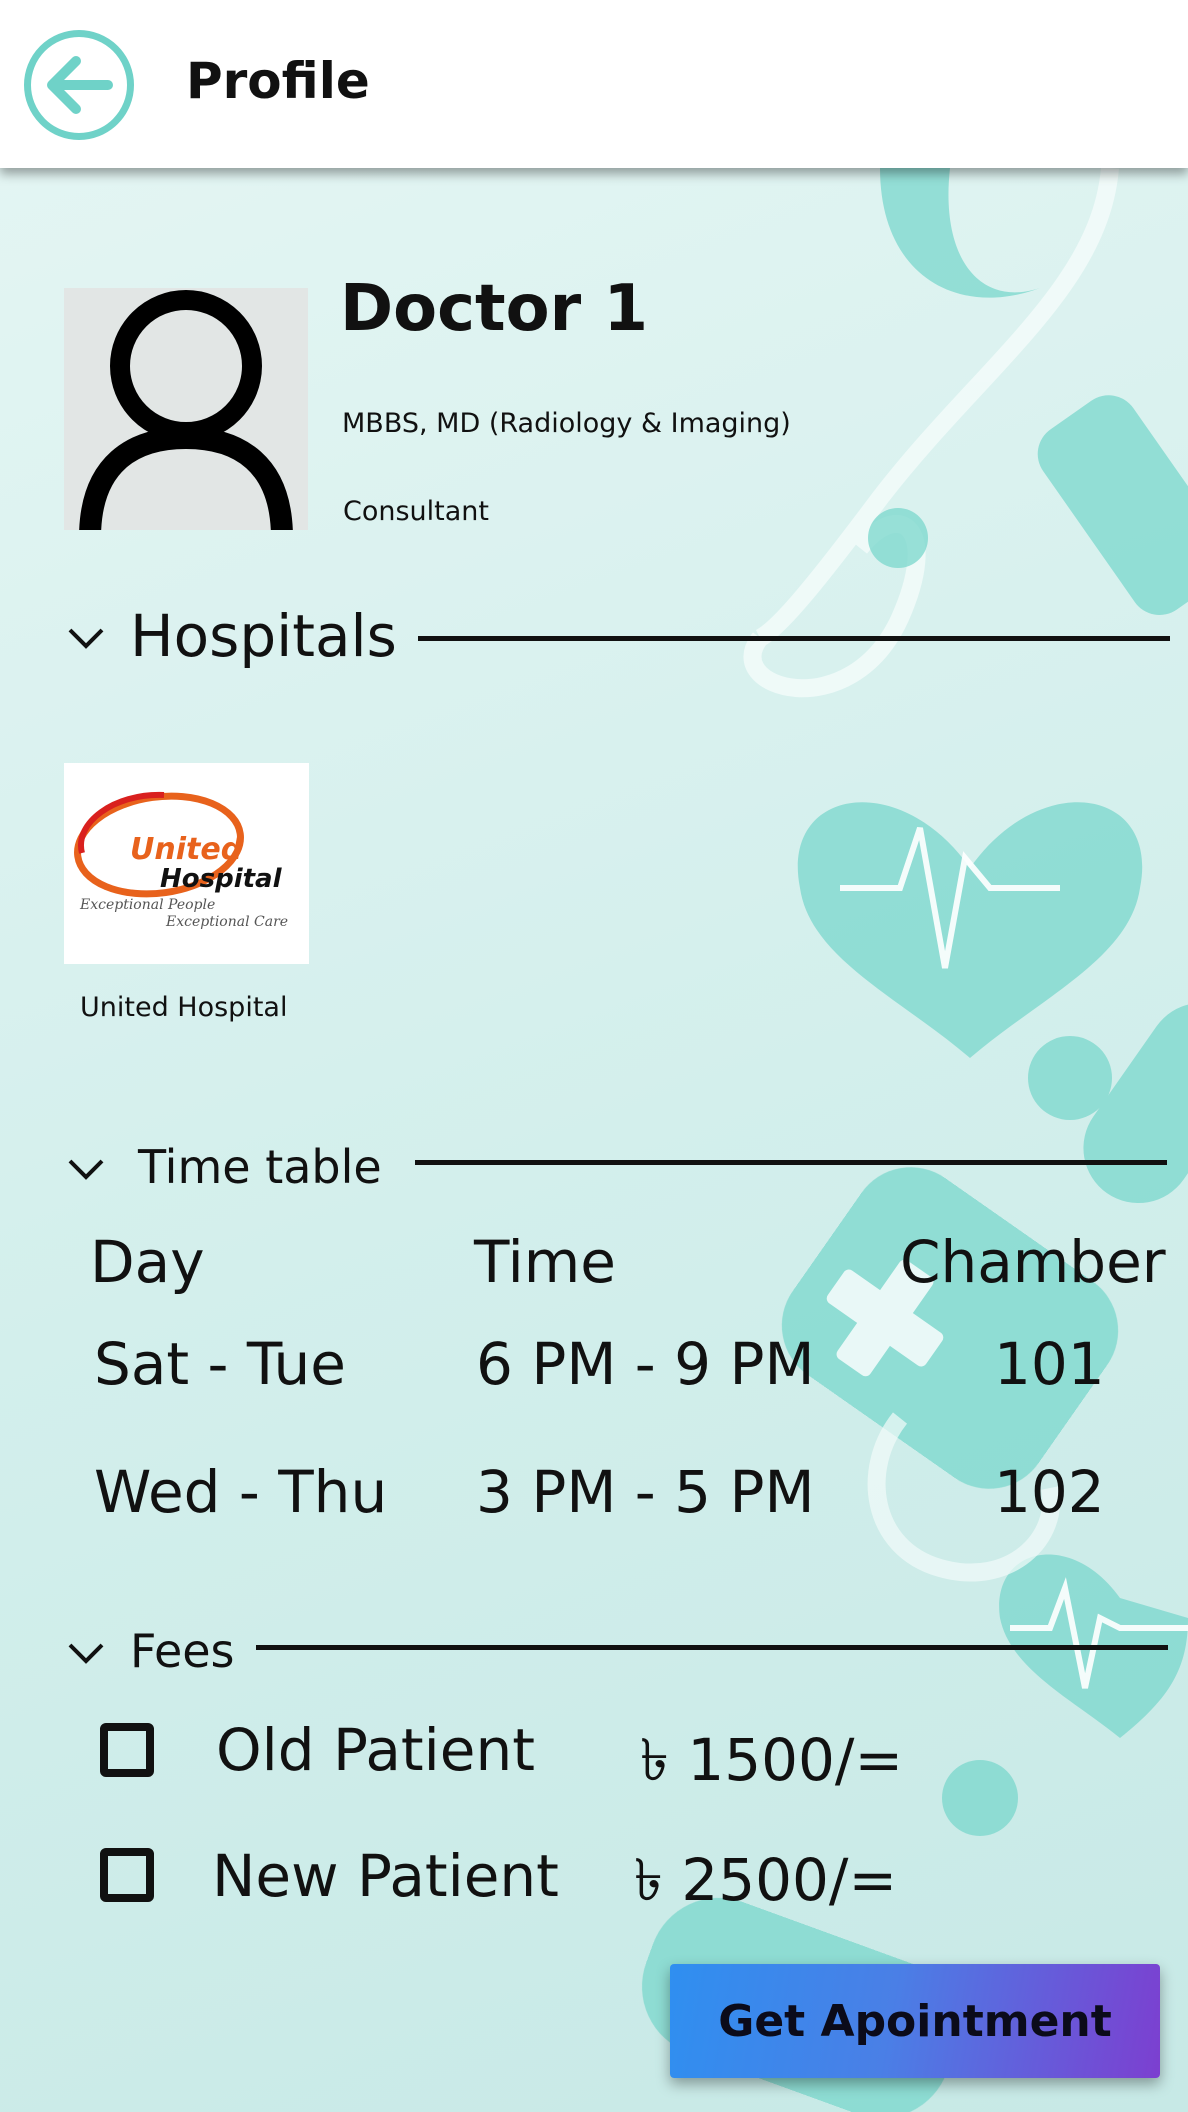  Describe the element at coordinates (147, 1262) in the screenshot. I see `column-header-day: Day` at that location.